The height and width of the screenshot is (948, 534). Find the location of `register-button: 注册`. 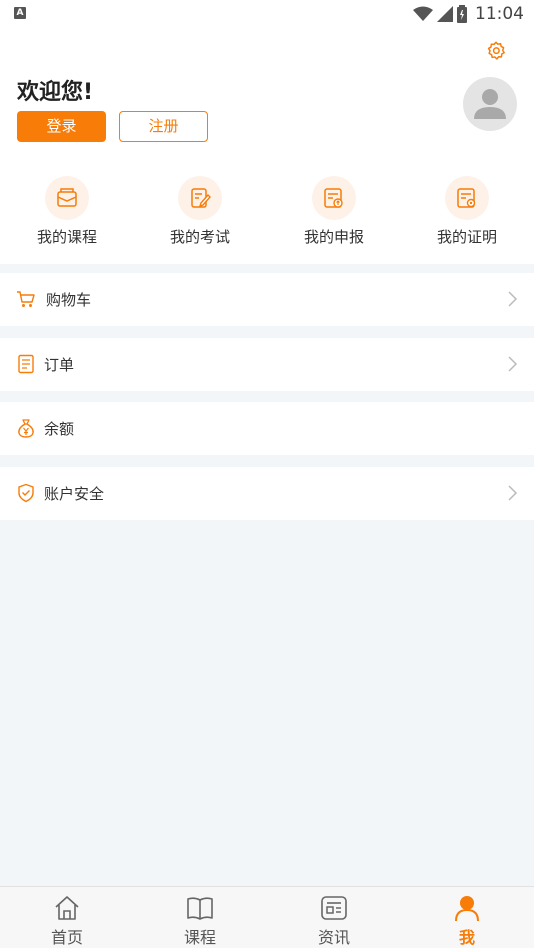

register-button: 注册 is located at coordinates (163, 126).